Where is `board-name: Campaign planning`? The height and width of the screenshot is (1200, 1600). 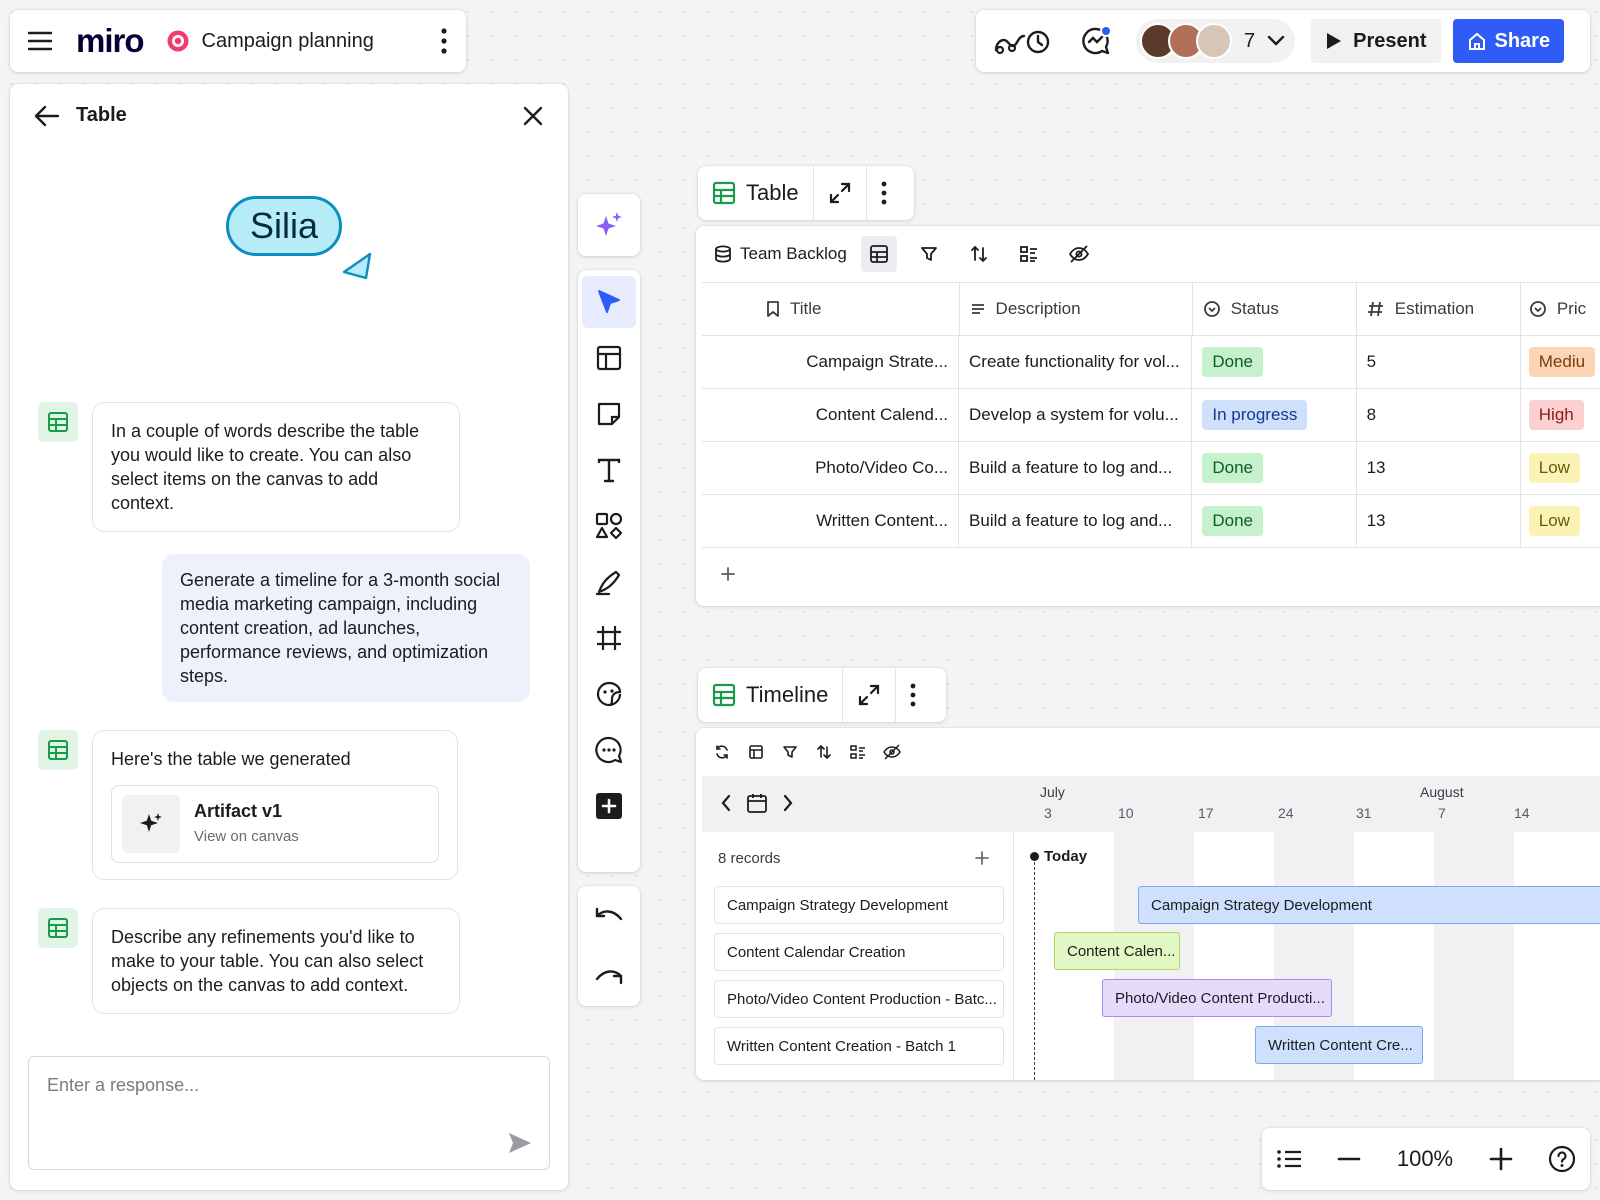
board-name: Campaign planning is located at coordinates (288, 41).